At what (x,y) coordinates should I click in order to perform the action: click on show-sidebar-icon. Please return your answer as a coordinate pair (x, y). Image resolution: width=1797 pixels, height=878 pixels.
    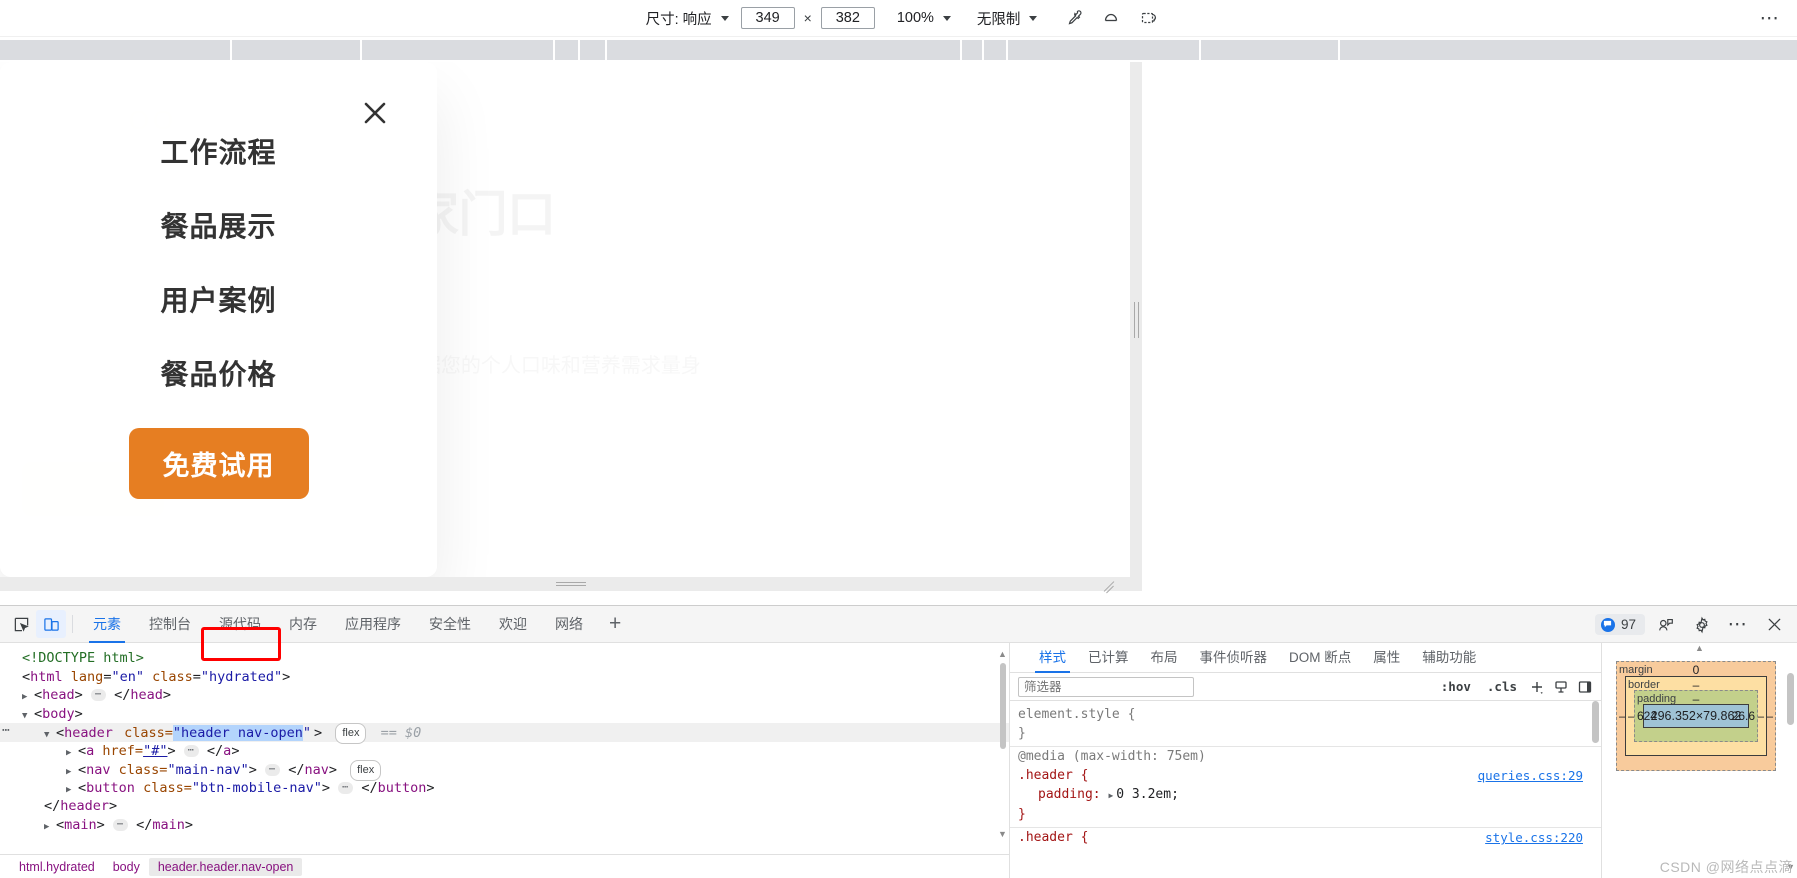
    Looking at the image, I should click on (1585, 687).